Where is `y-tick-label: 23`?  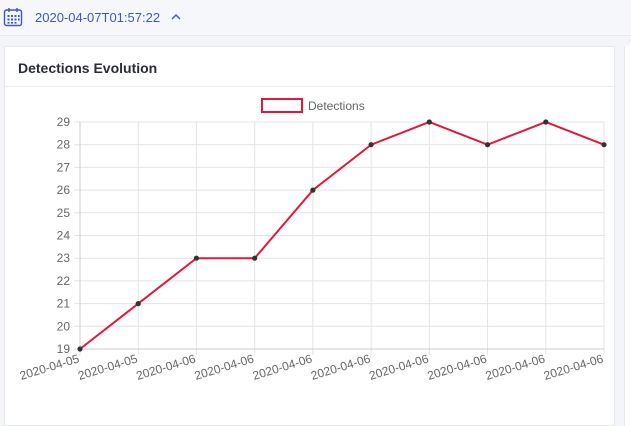
y-tick-label: 23 is located at coordinates (64, 258).